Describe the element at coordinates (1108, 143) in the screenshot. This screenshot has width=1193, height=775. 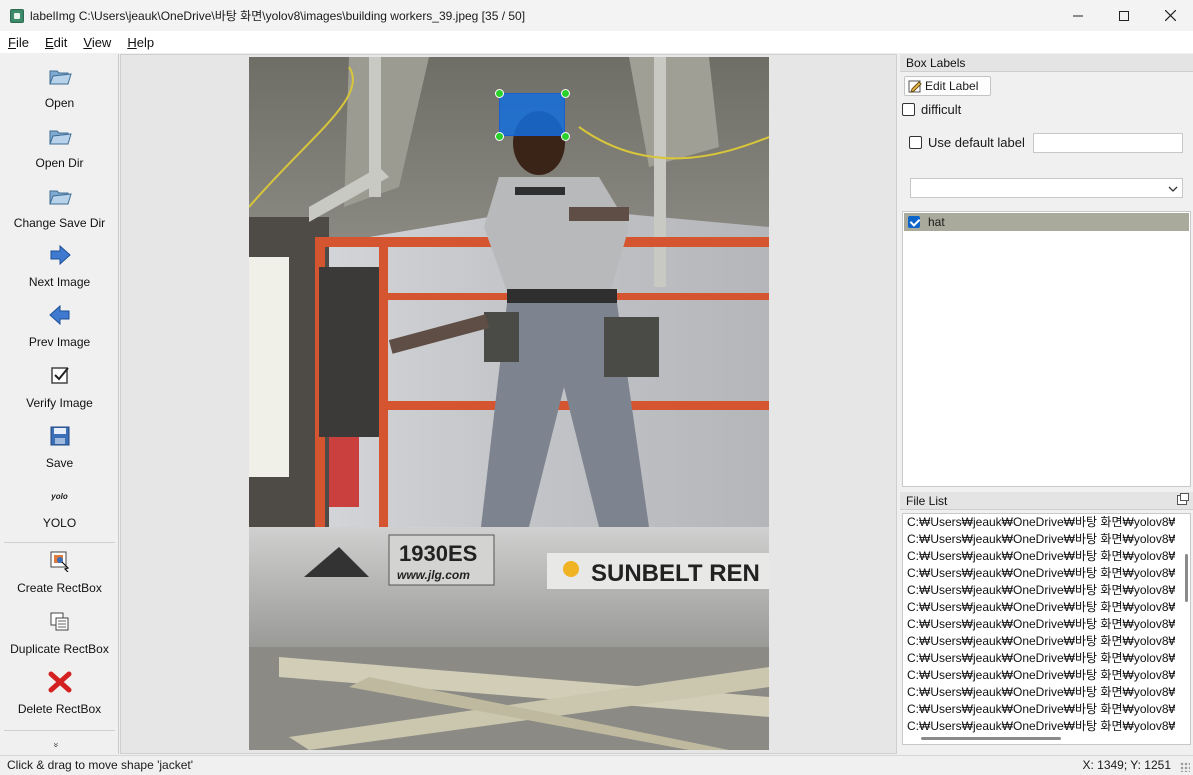
I see `default-label-input` at that location.